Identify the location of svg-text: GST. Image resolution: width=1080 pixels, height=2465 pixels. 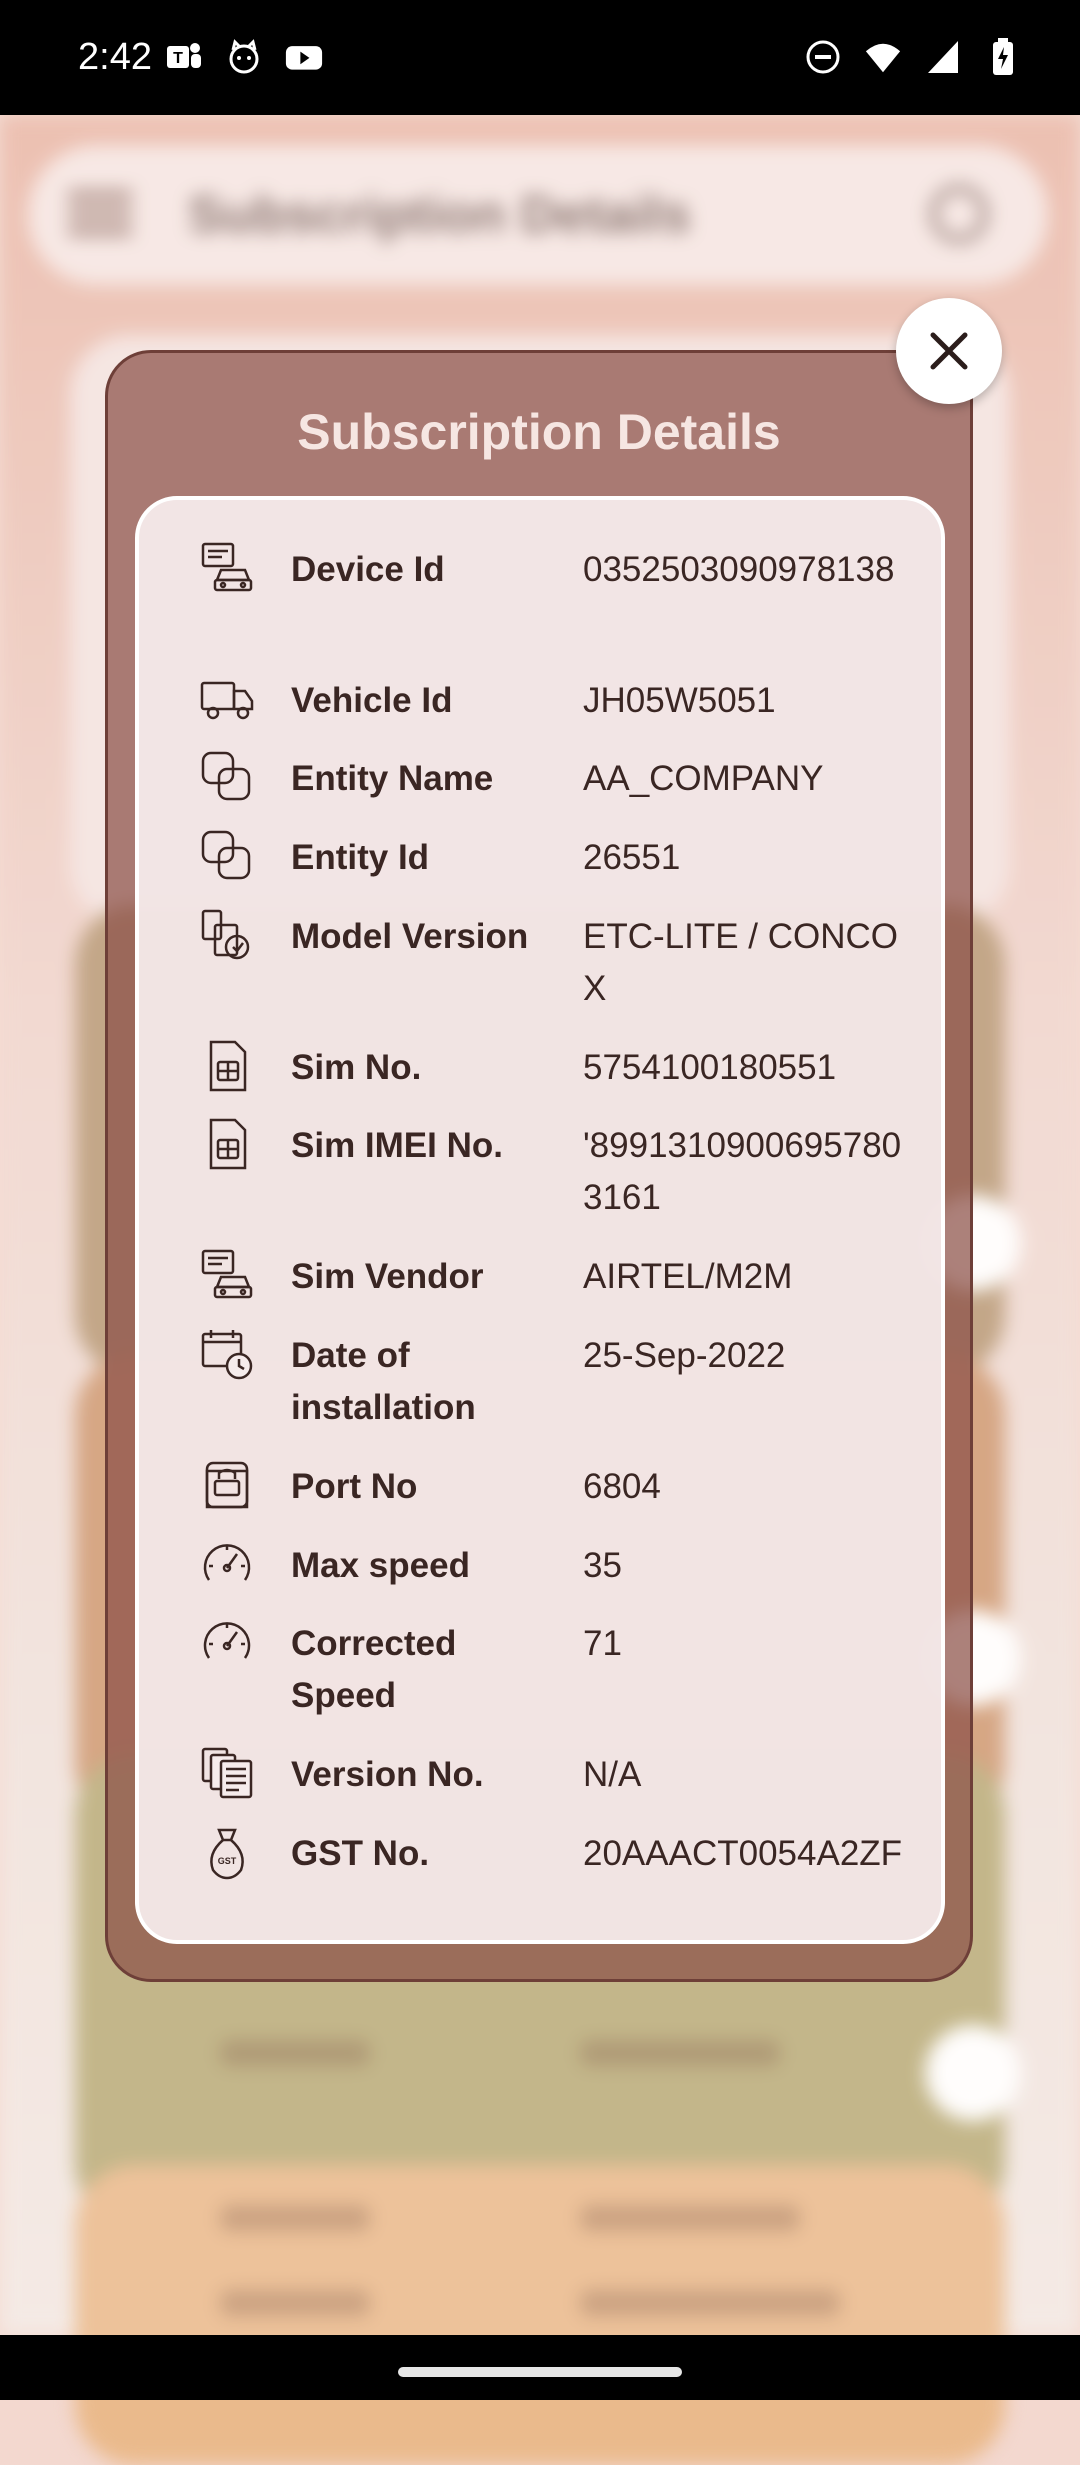
(227, 1861).